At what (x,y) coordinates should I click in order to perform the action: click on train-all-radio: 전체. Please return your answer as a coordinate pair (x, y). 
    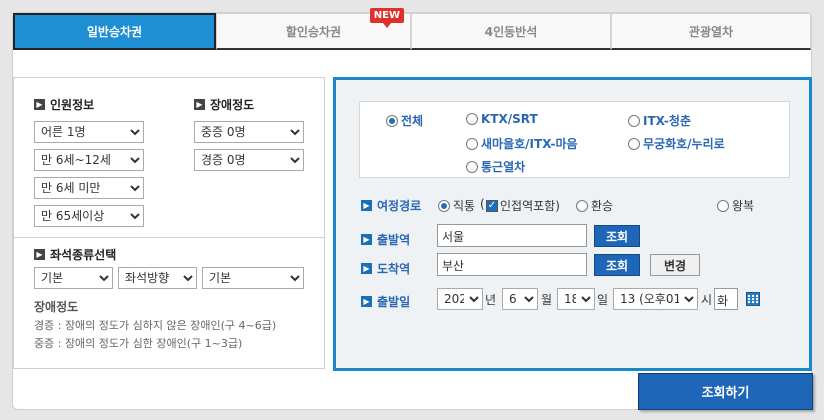
    Looking at the image, I should click on (404, 120).